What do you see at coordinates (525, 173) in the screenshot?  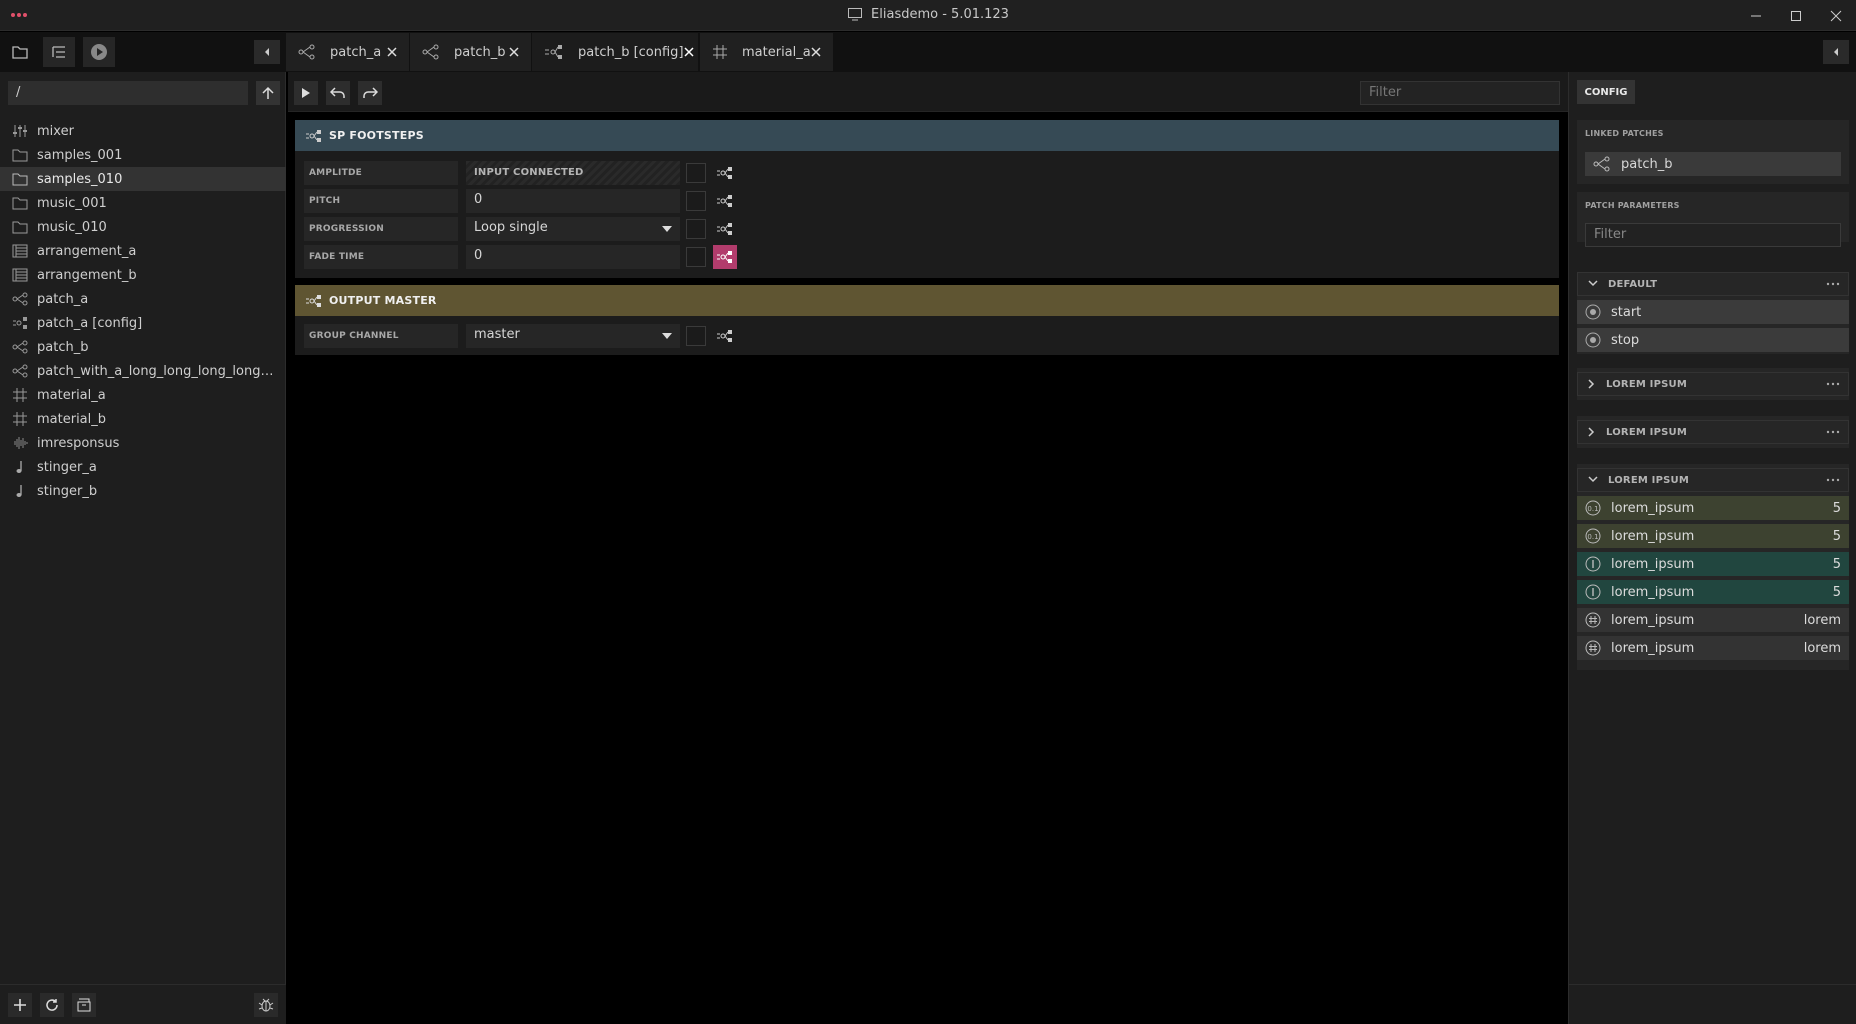 I see `param-row-amplitude: AMPLITDE INPUT CONNECTED` at bounding box center [525, 173].